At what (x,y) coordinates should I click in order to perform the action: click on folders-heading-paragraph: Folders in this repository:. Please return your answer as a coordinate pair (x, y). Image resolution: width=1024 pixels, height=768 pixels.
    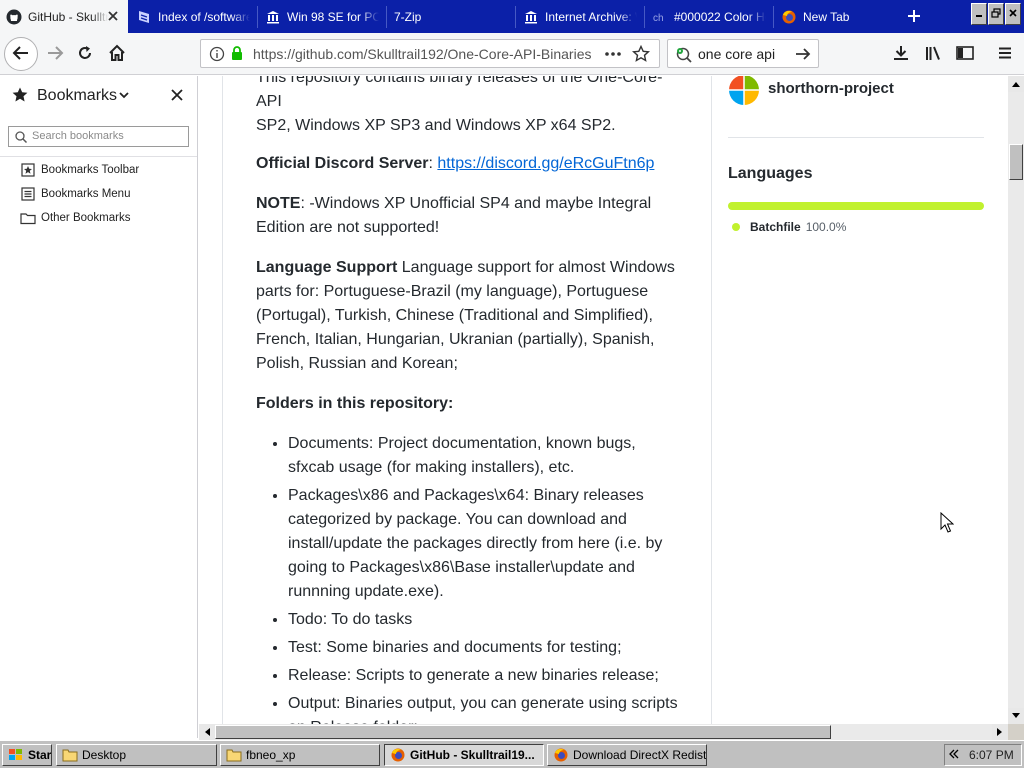
    Looking at the image, I should click on (471, 404).